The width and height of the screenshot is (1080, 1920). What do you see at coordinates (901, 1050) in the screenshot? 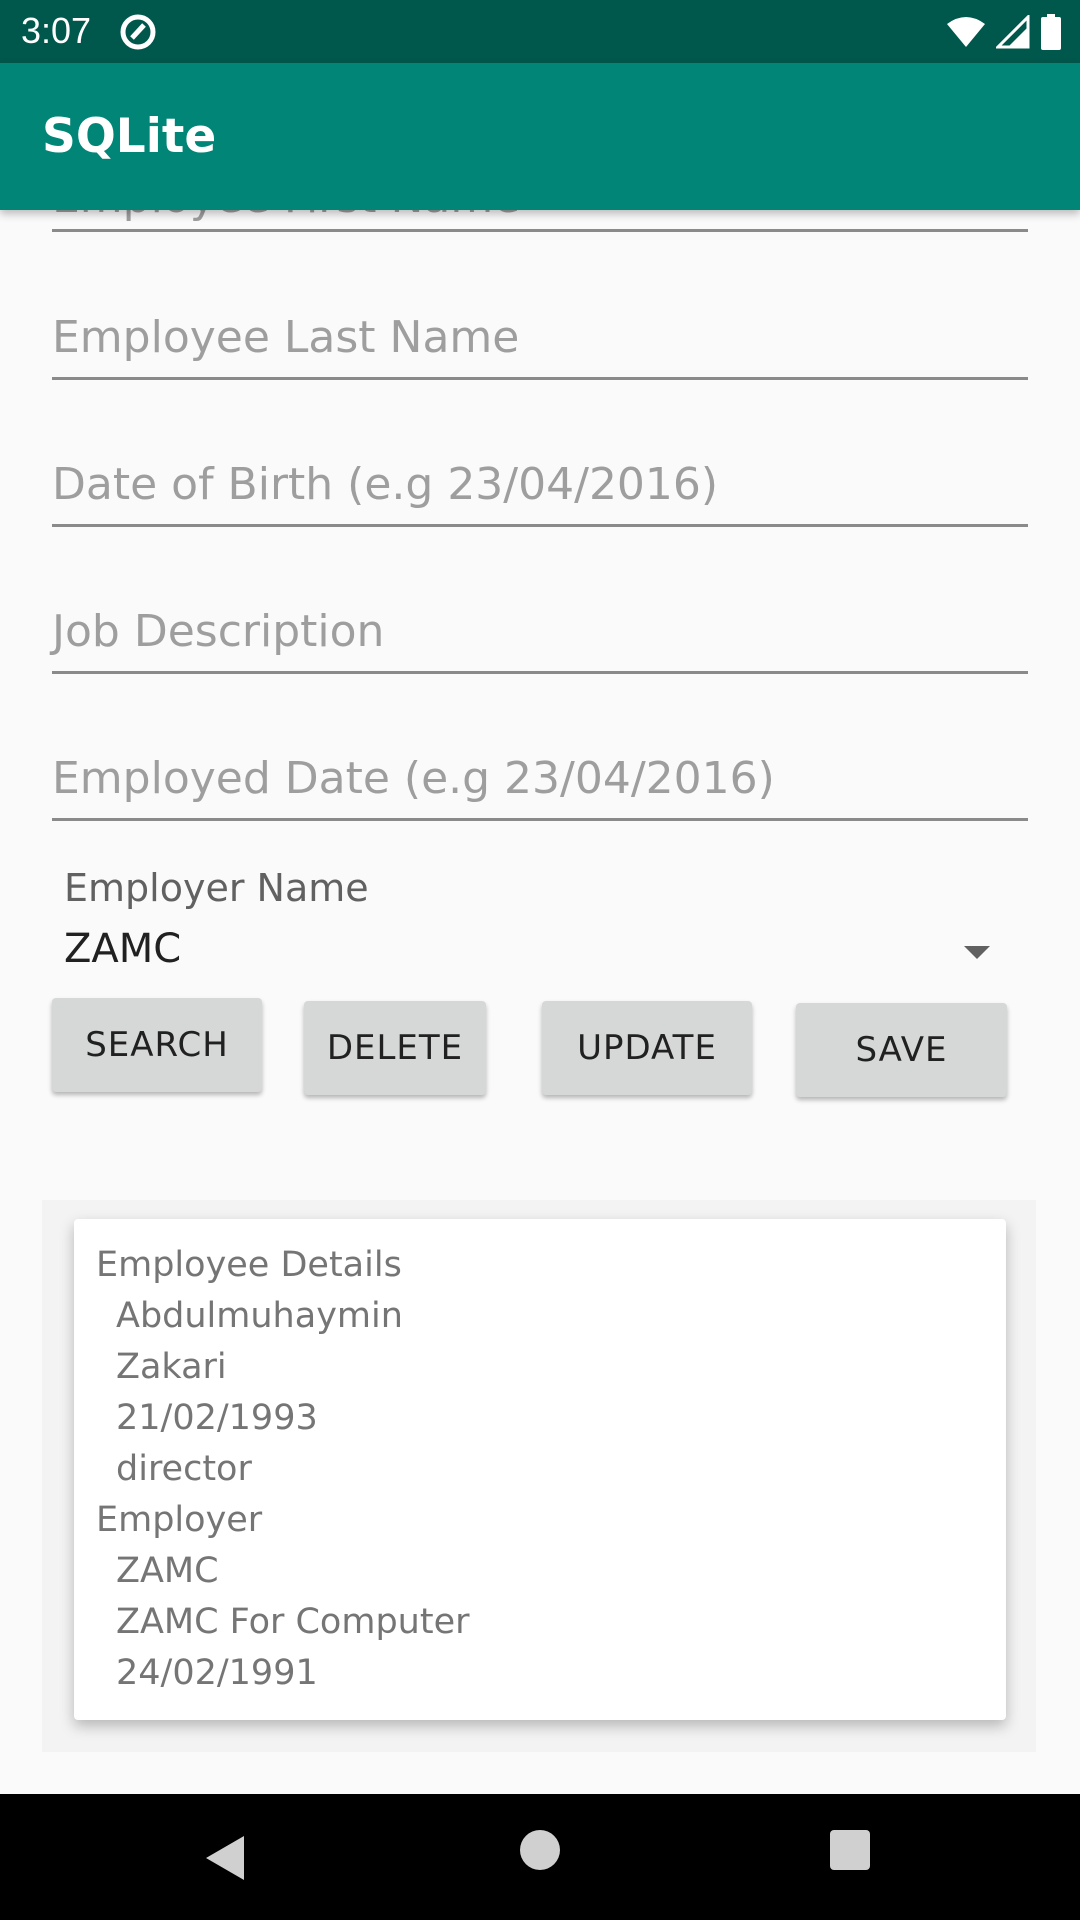
I see `save-button: SAVE` at bounding box center [901, 1050].